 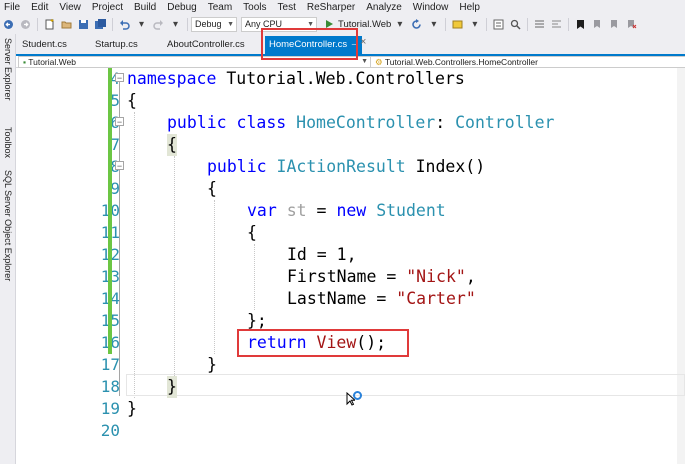 I want to click on redo-icon, so click(x=158, y=24).